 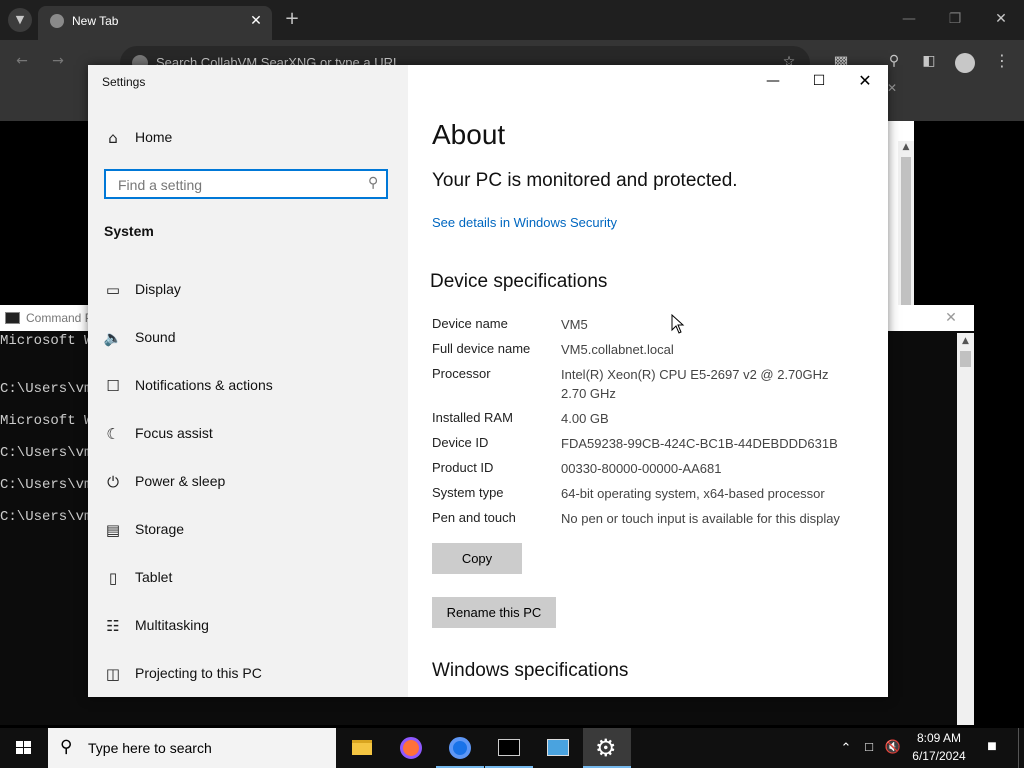 I want to click on cmd-scroll-thumb, so click(x=965, y=359).